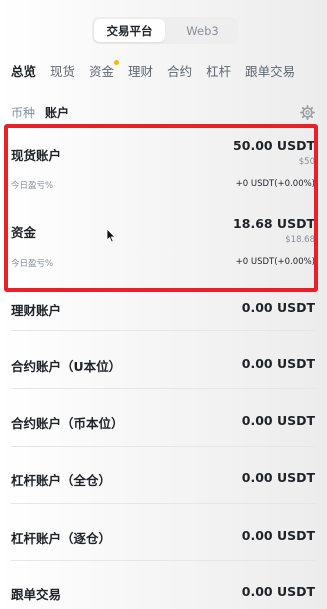 The height and width of the screenshot is (609, 327). What do you see at coordinates (307, 112) in the screenshot?
I see `gear-icon` at bounding box center [307, 112].